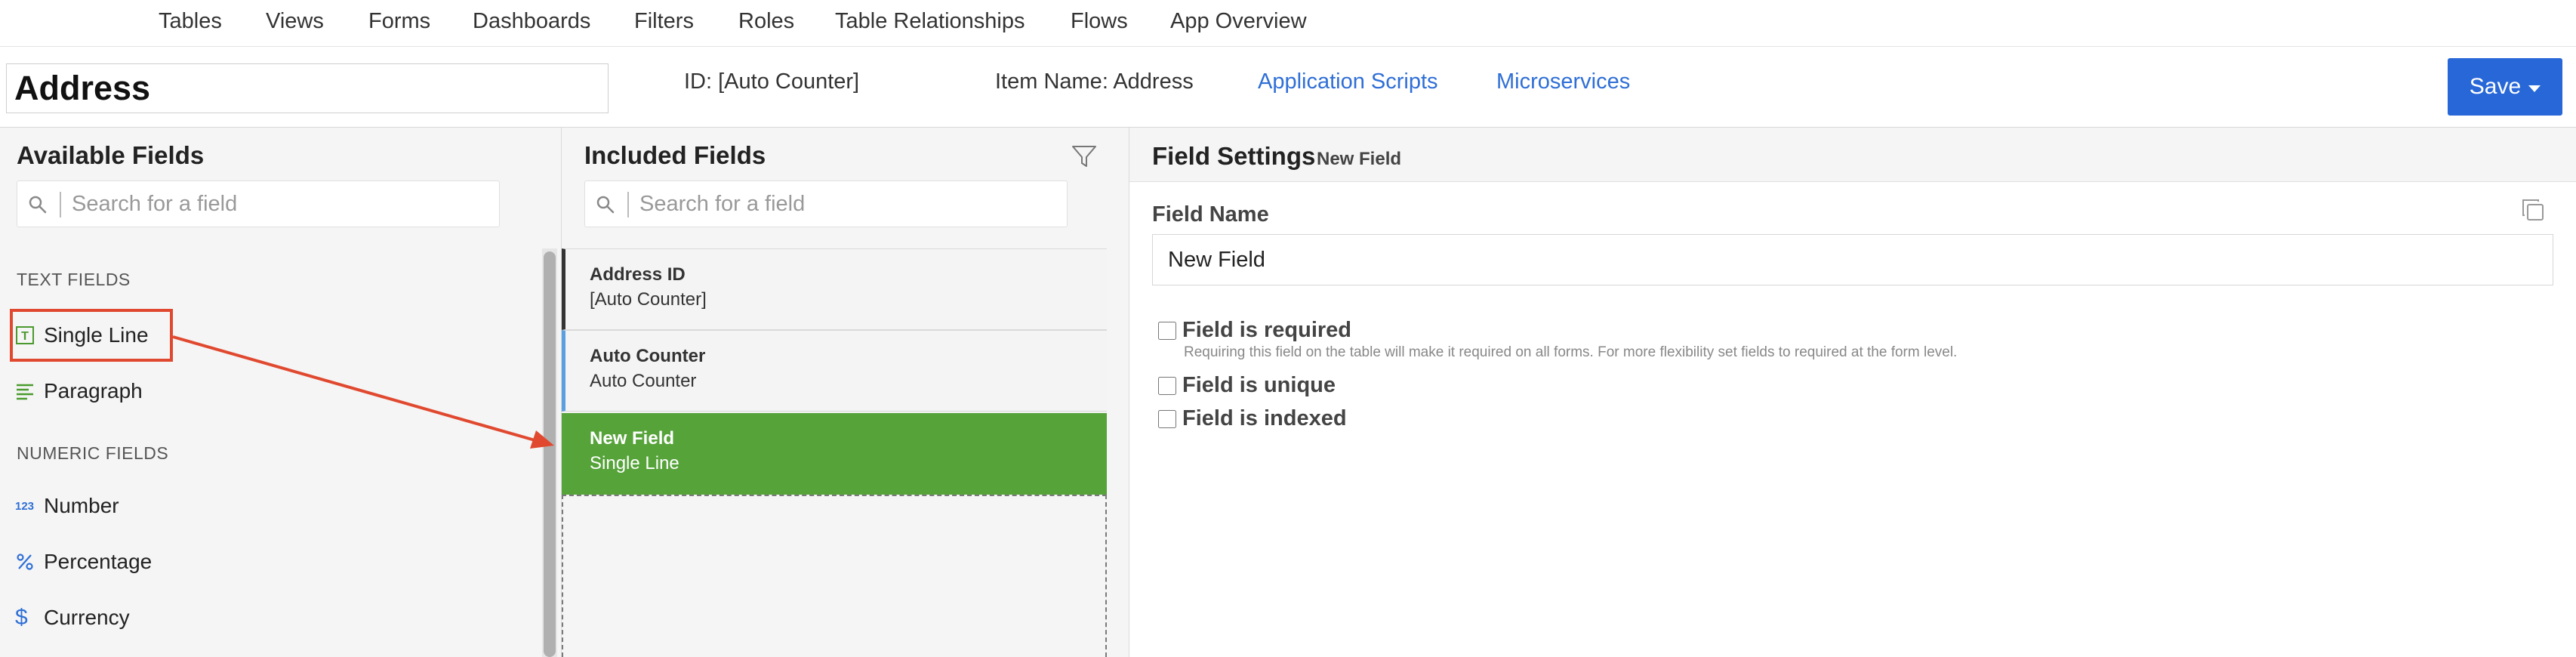  I want to click on field-indexed-label: Field is indexed, so click(1264, 418).